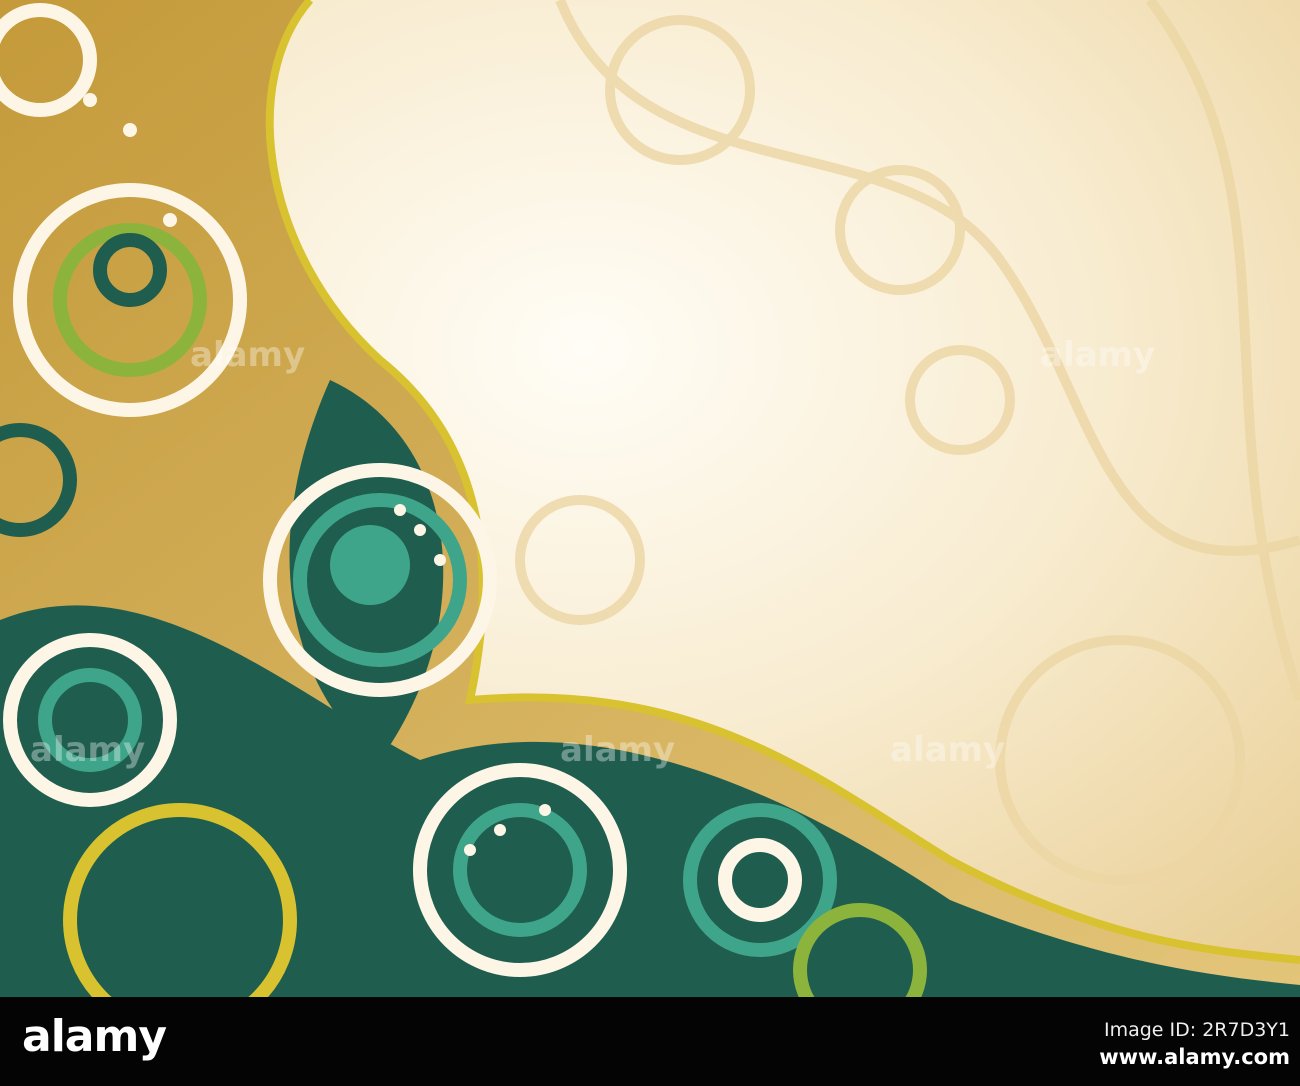  Describe the element at coordinates (1194, 1057) in the screenshot. I see `website-link: www.alamy.com` at that location.